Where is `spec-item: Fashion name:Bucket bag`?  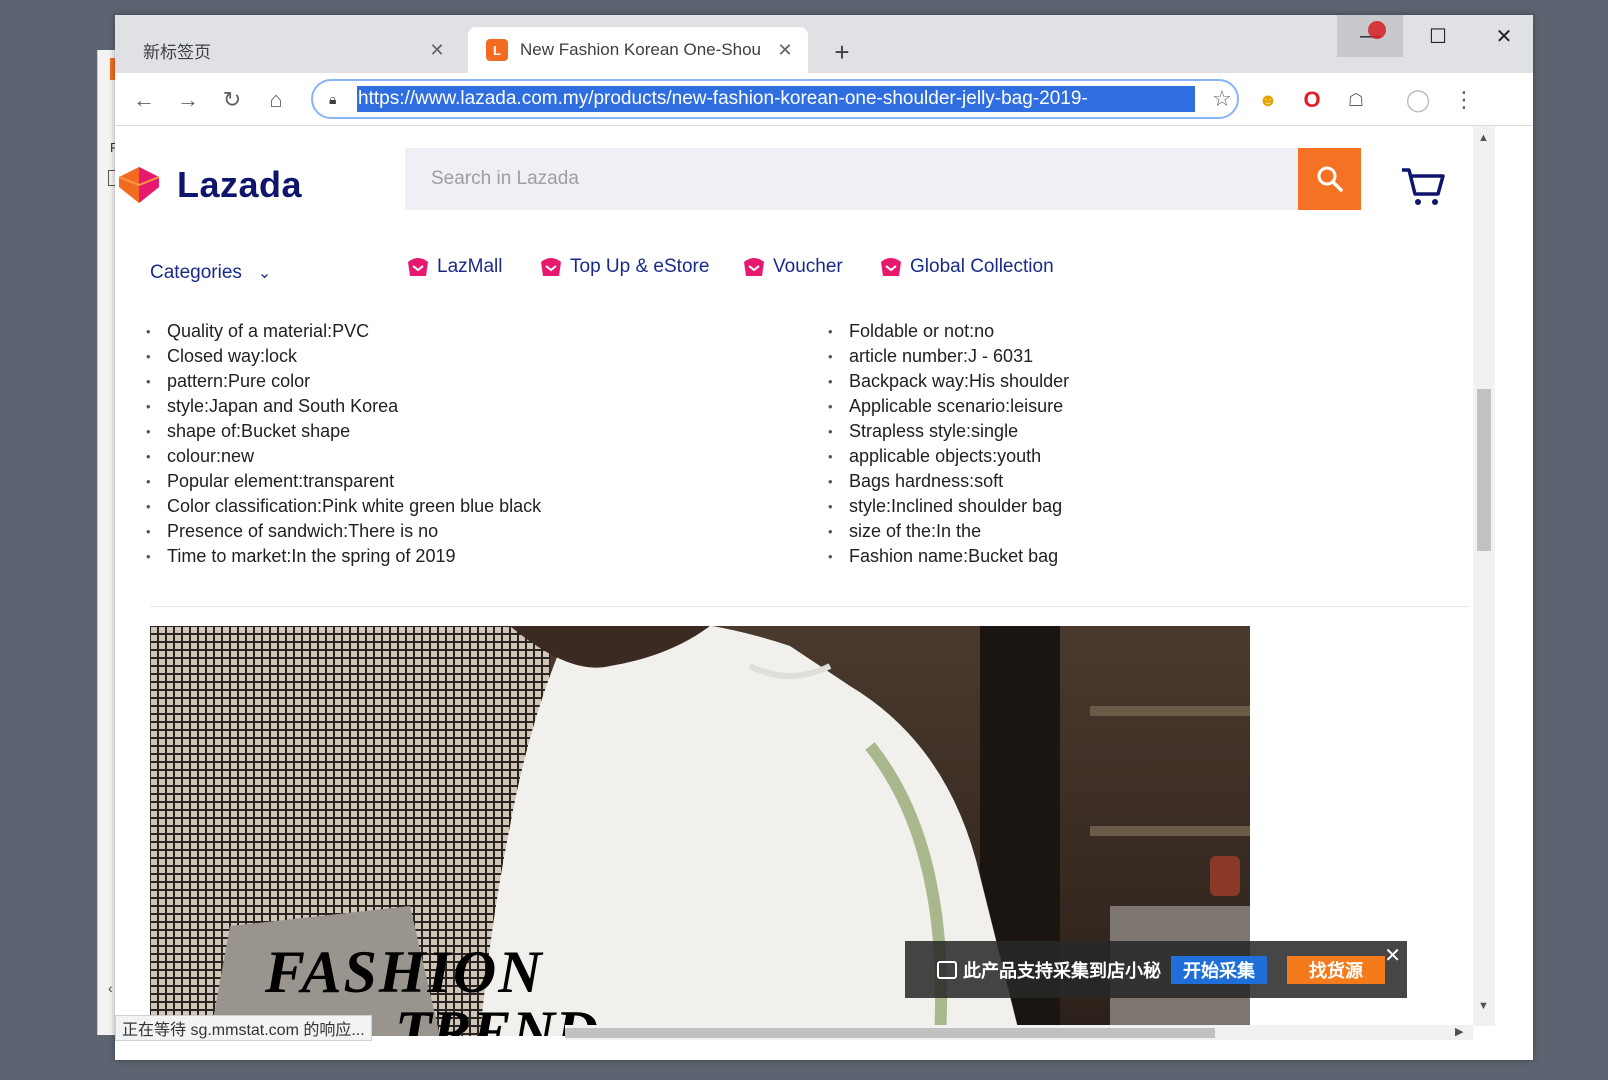 spec-item: Fashion name:Bucket bag is located at coordinates (948, 556).